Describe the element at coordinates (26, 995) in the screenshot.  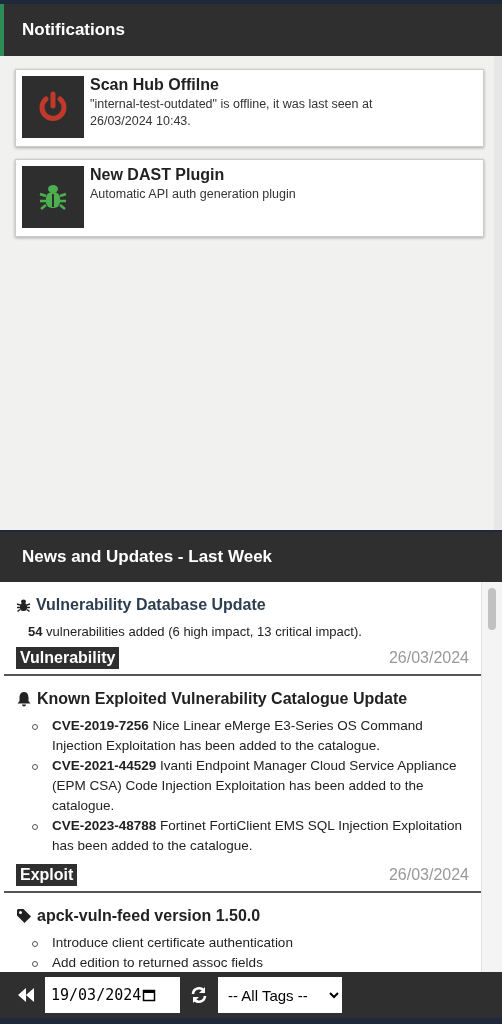
I see `rewind-icon` at that location.